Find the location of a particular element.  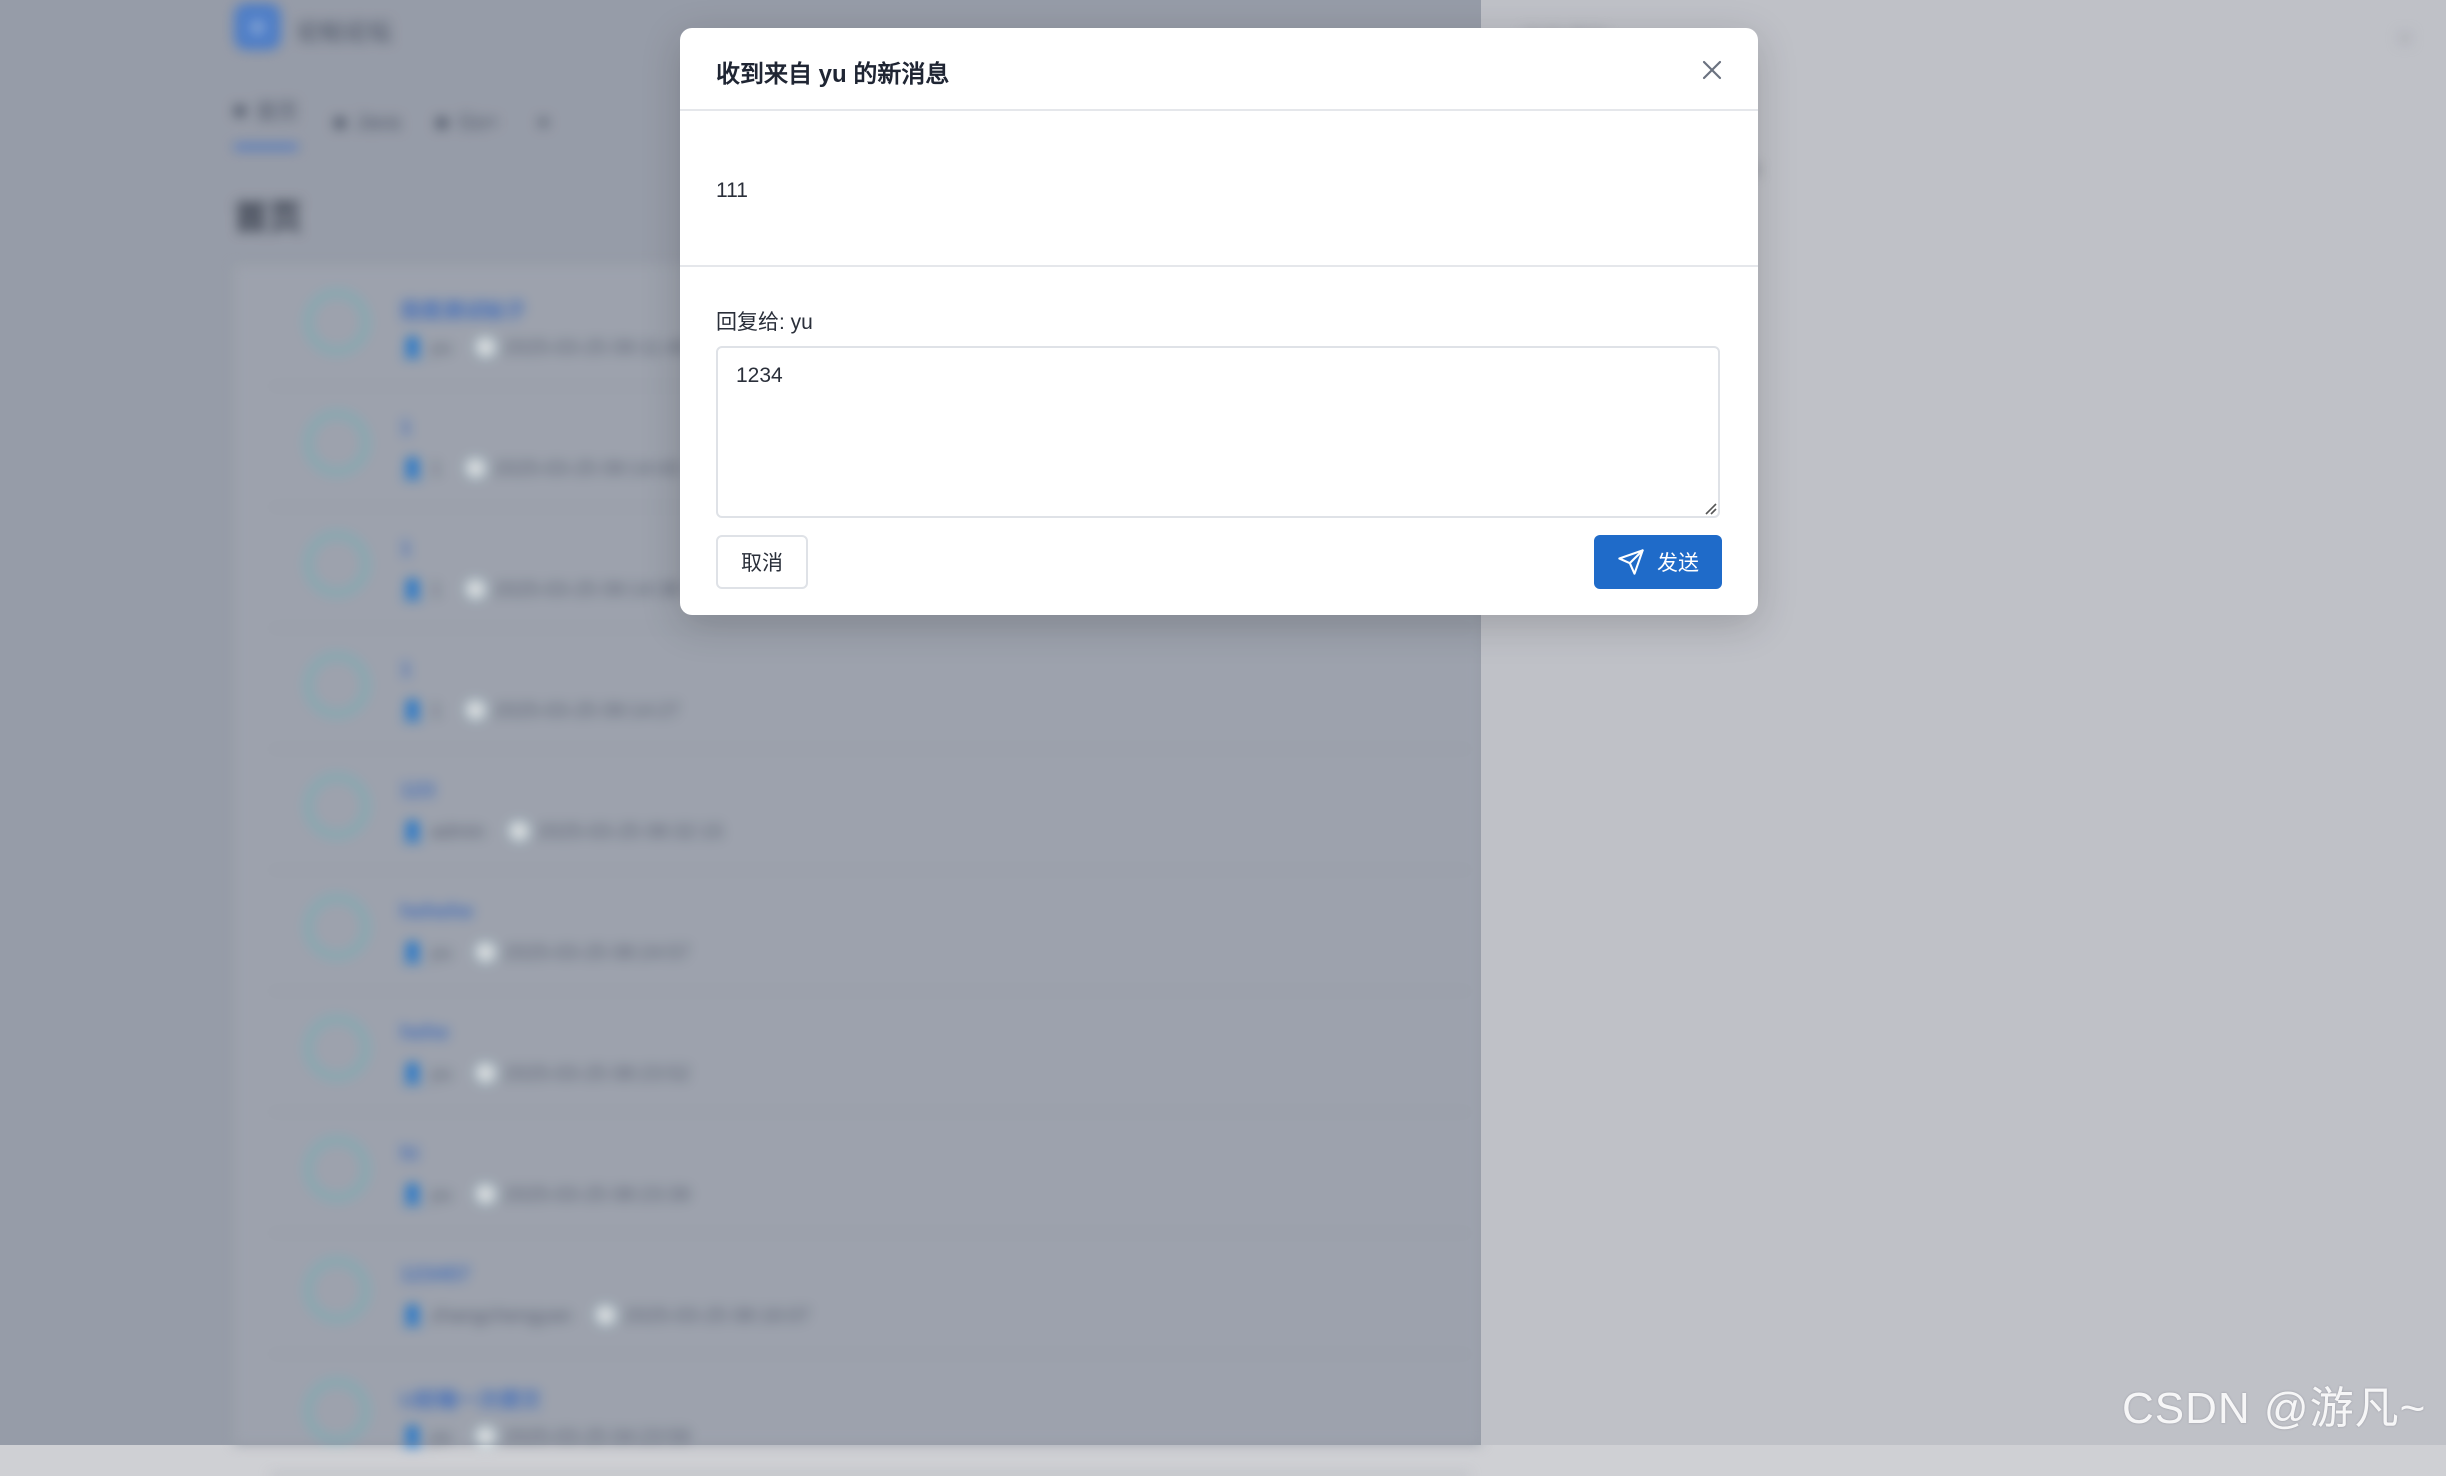

resize-handle-icon is located at coordinates (1710, 508).